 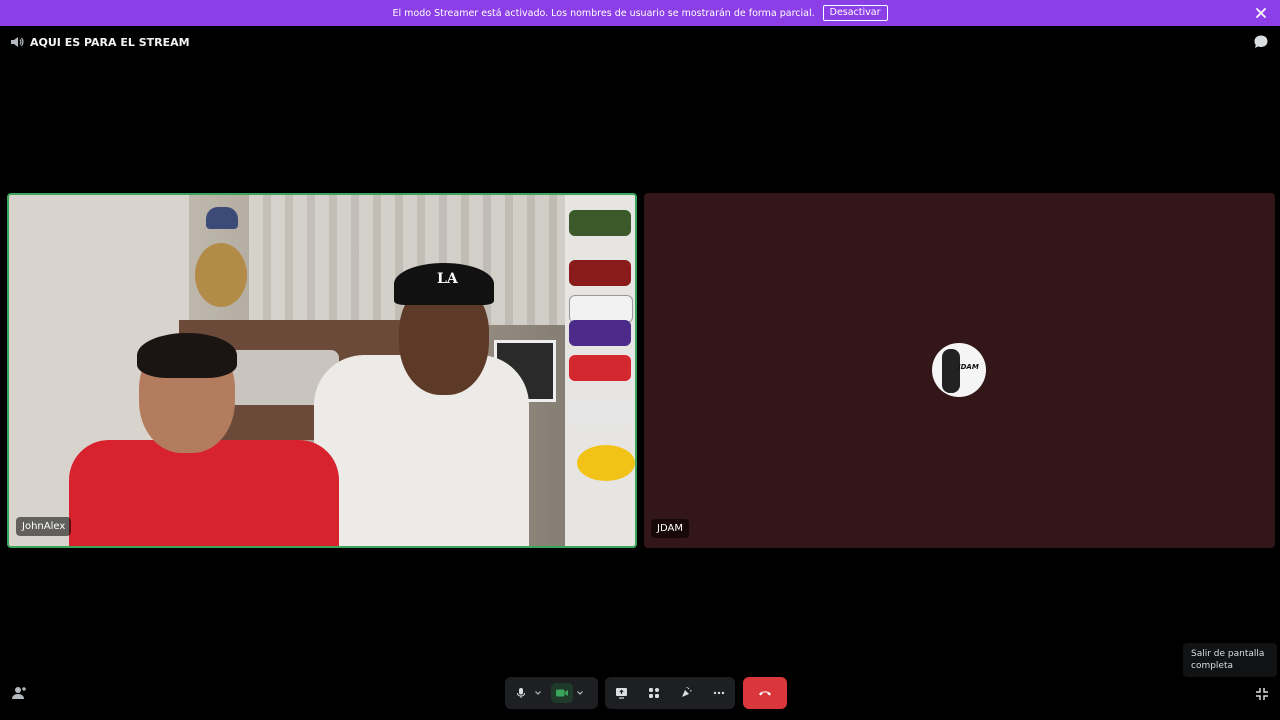 What do you see at coordinates (951, 371) in the screenshot?
I see `avatar-figure` at bounding box center [951, 371].